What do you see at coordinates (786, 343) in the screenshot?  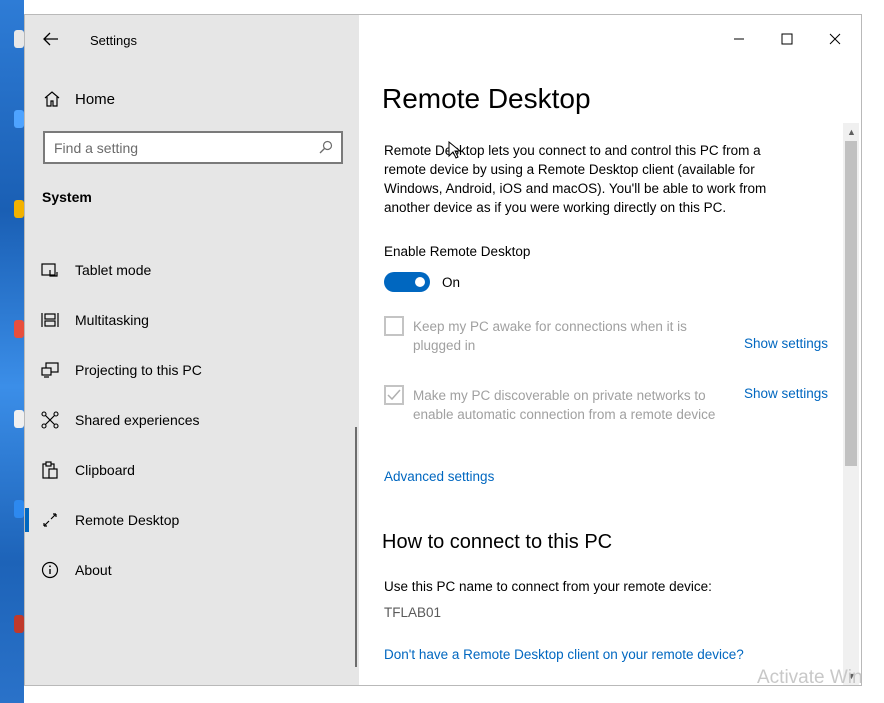 I see `keep-awake-show-settings-link: Show settings` at bounding box center [786, 343].